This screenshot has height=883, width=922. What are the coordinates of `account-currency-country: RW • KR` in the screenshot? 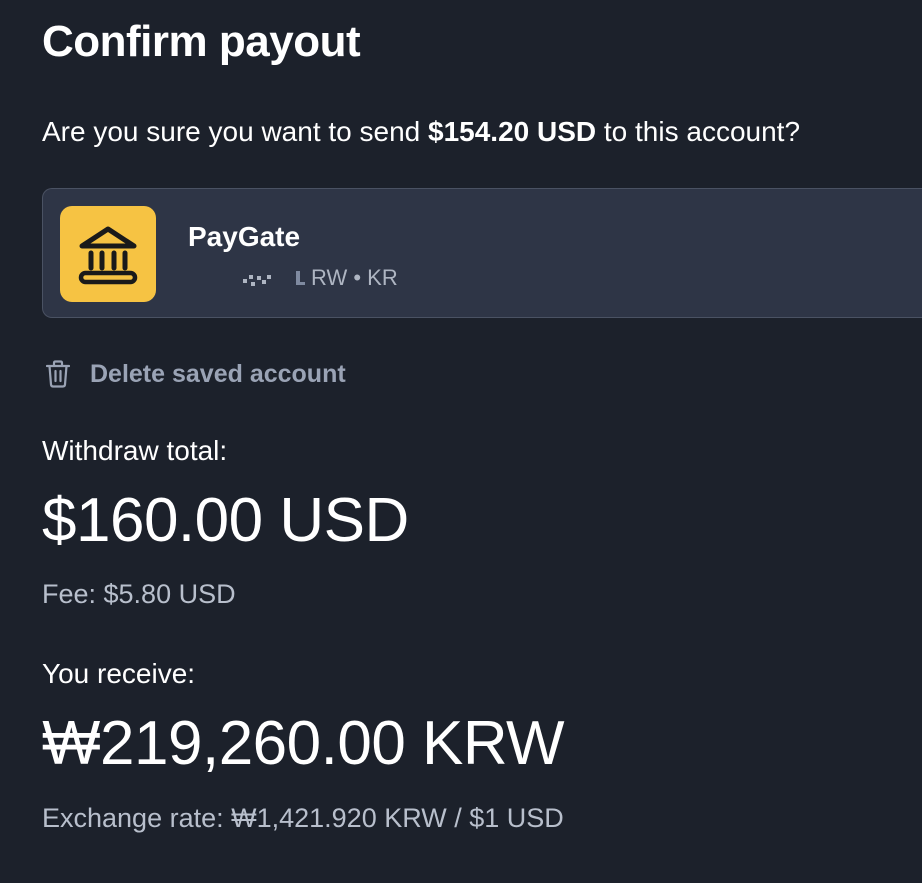 It's located at (354, 277).